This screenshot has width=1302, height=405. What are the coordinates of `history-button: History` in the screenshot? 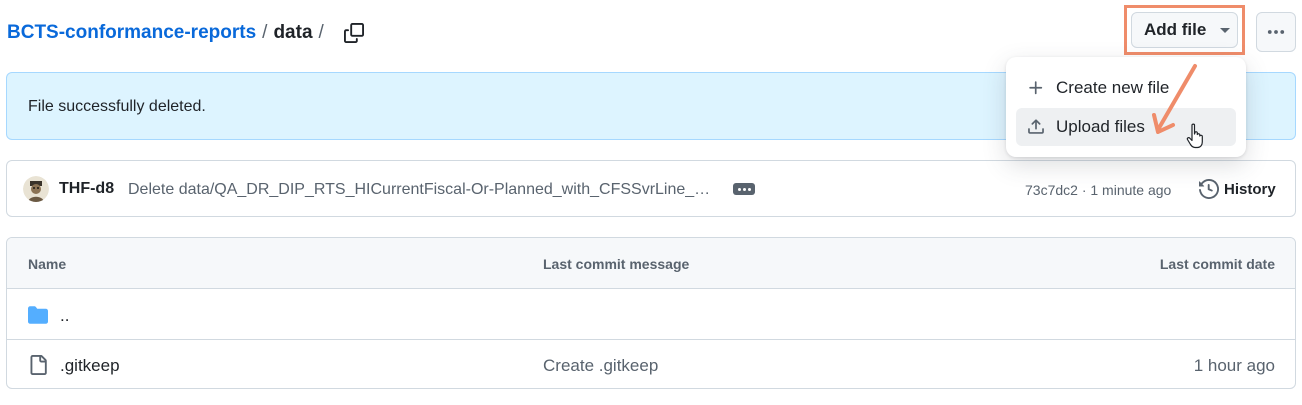 It's located at (1237, 189).